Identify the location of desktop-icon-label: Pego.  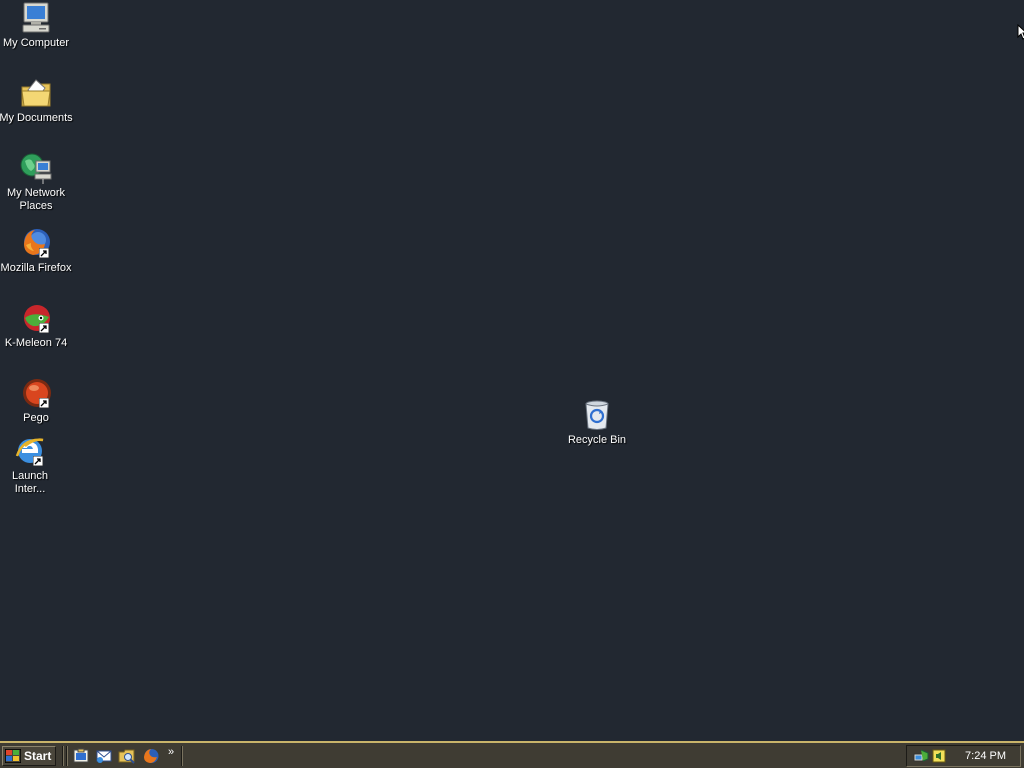
(36, 418).